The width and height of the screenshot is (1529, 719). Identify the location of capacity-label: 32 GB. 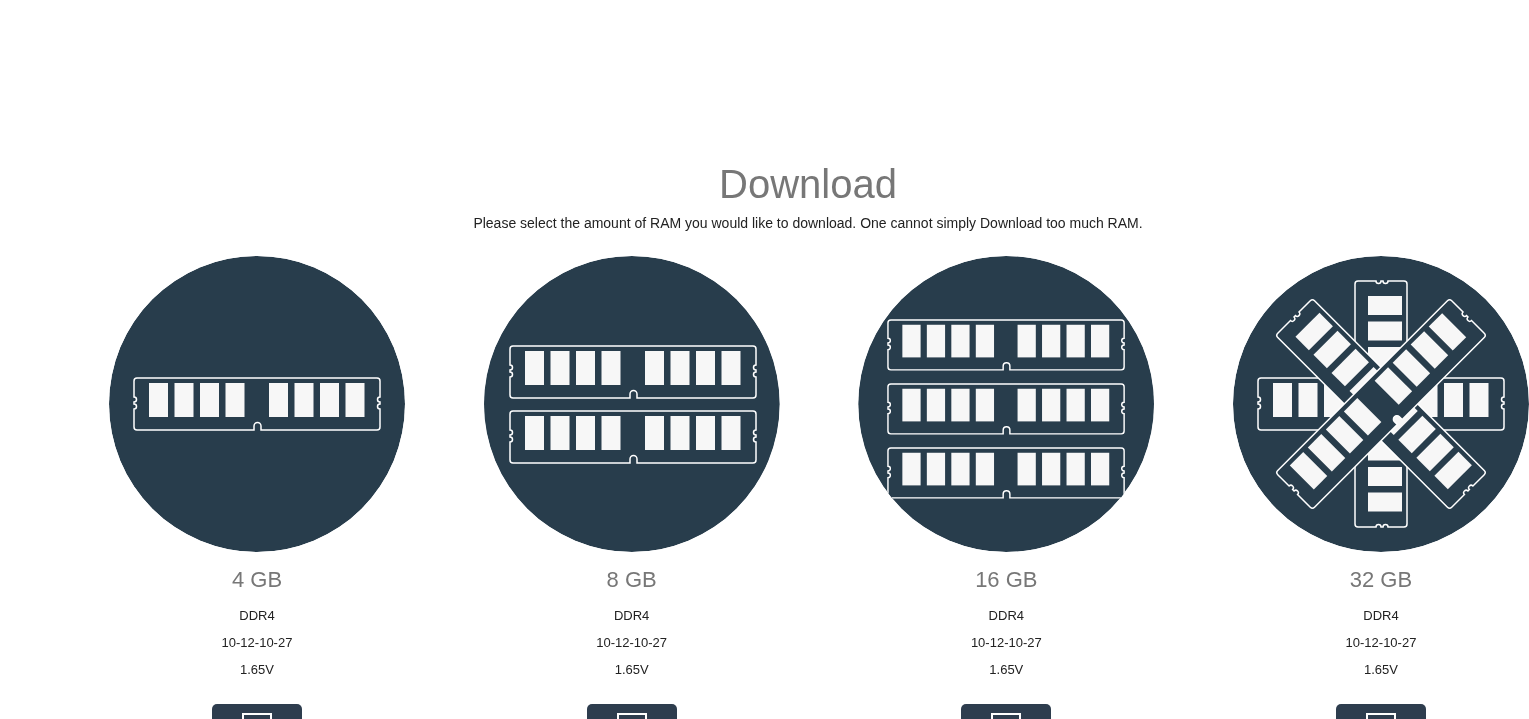
(1381, 580).